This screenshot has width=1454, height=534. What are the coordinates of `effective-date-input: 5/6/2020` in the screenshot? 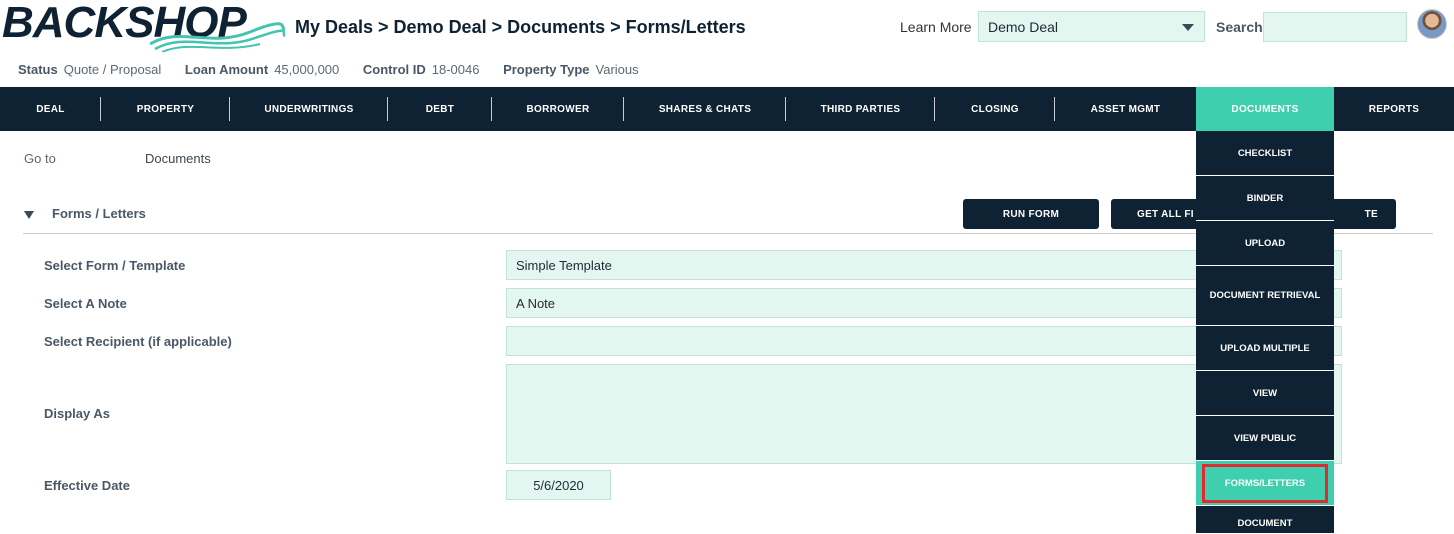 It's located at (558, 485).